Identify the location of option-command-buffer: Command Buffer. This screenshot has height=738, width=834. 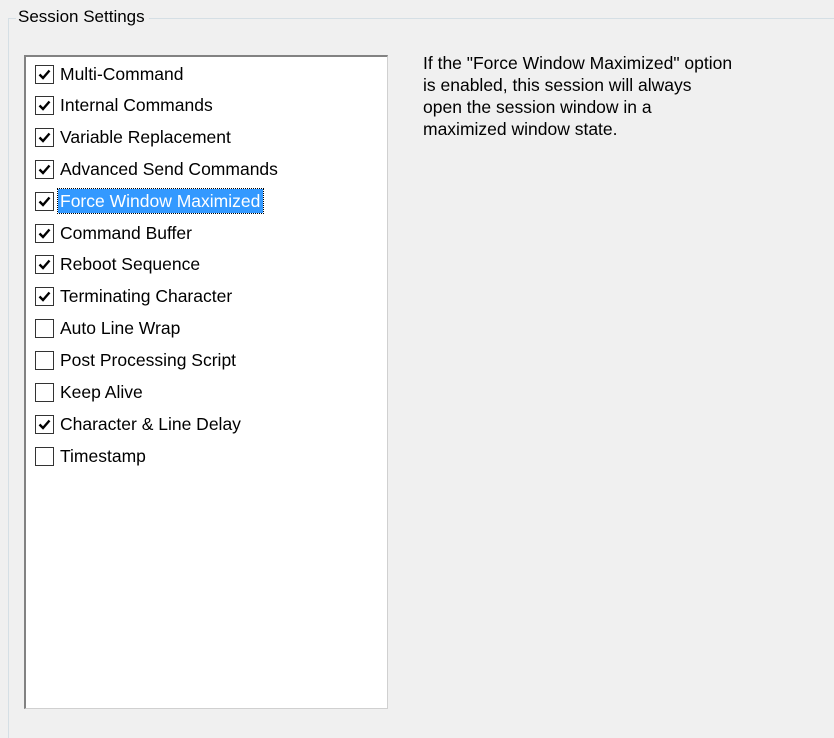
(115, 233).